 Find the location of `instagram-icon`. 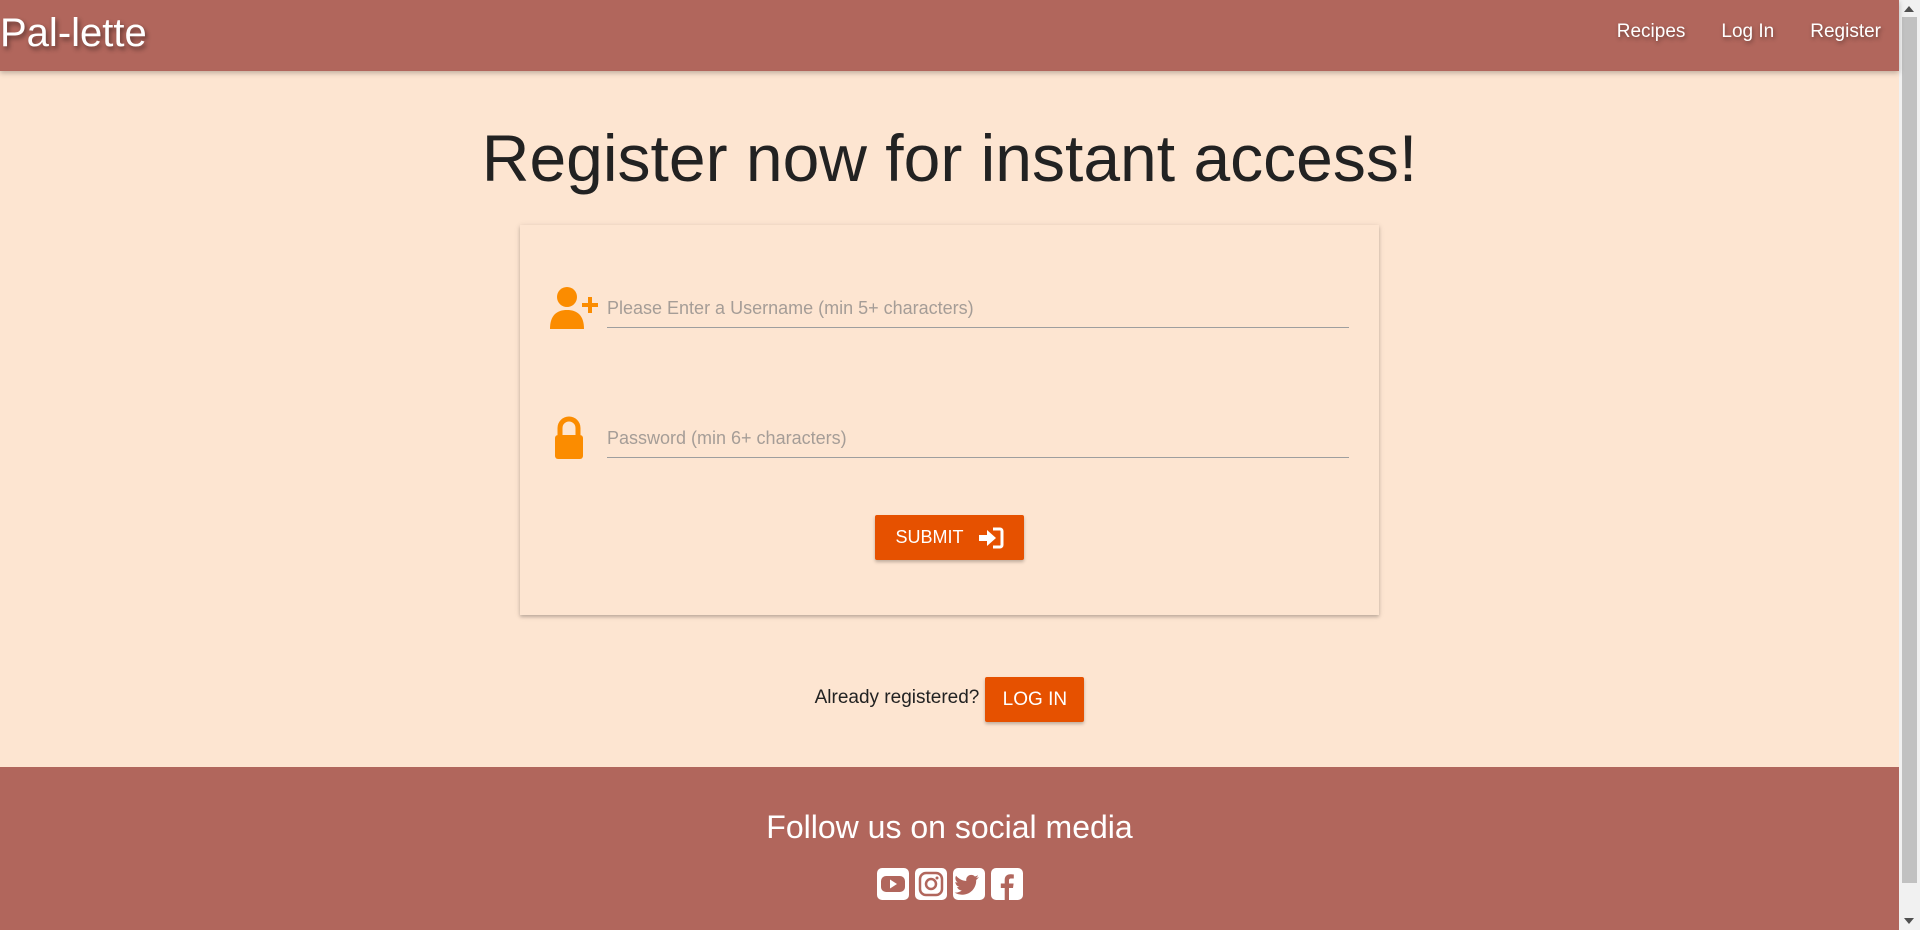

instagram-icon is located at coordinates (931, 884).